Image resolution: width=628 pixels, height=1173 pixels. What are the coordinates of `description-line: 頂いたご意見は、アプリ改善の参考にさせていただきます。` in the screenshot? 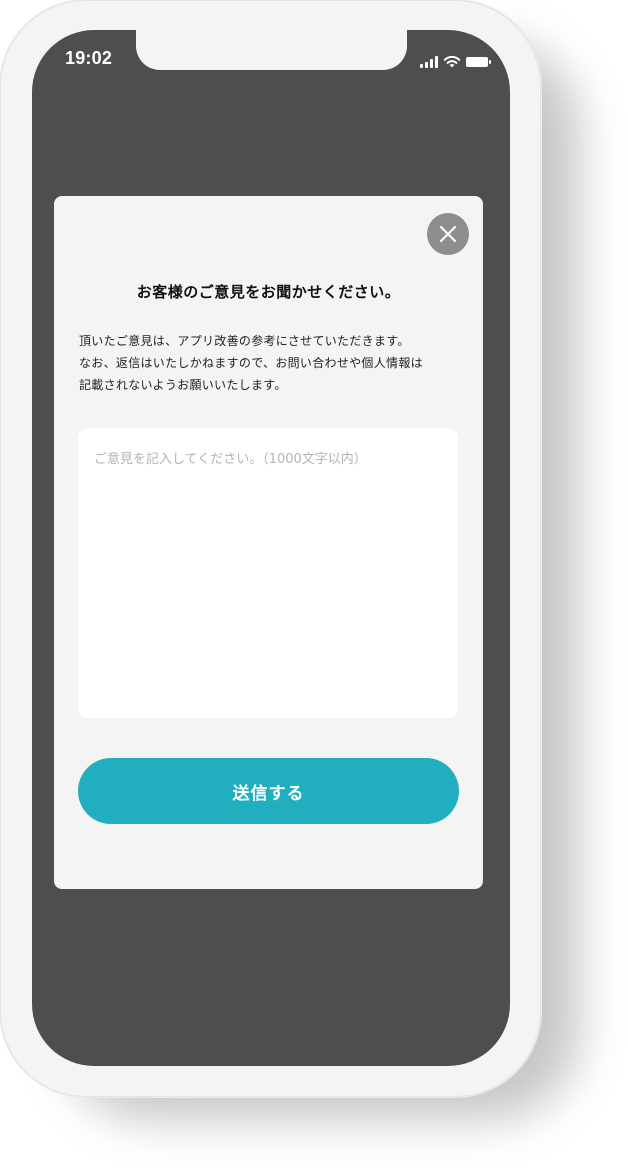 It's located at (244, 341).